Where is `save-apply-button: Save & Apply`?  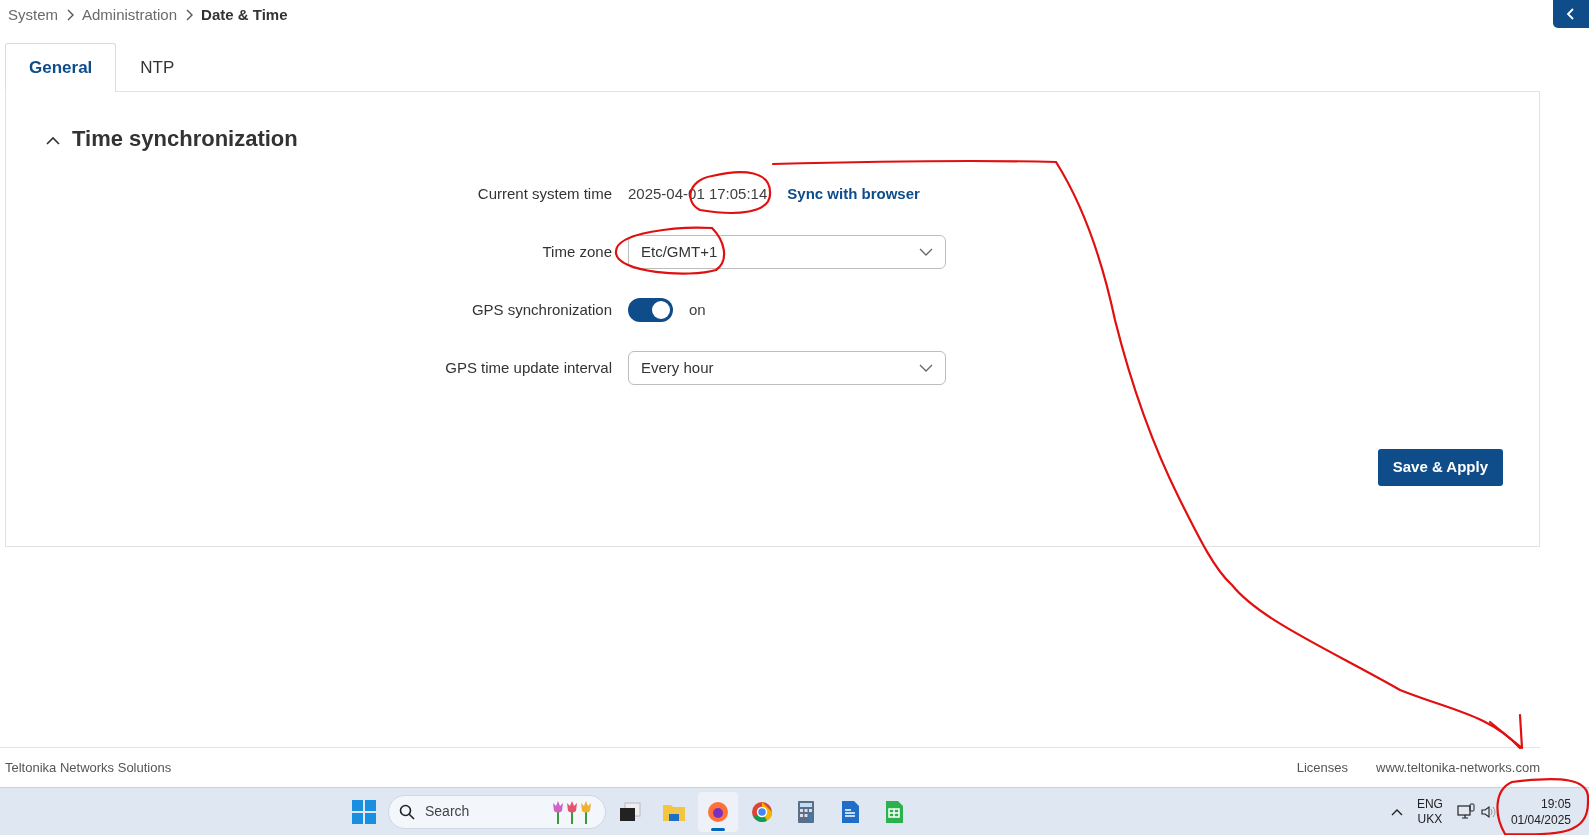
save-apply-button: Save & Apply is located at coordinates (1440, 467).